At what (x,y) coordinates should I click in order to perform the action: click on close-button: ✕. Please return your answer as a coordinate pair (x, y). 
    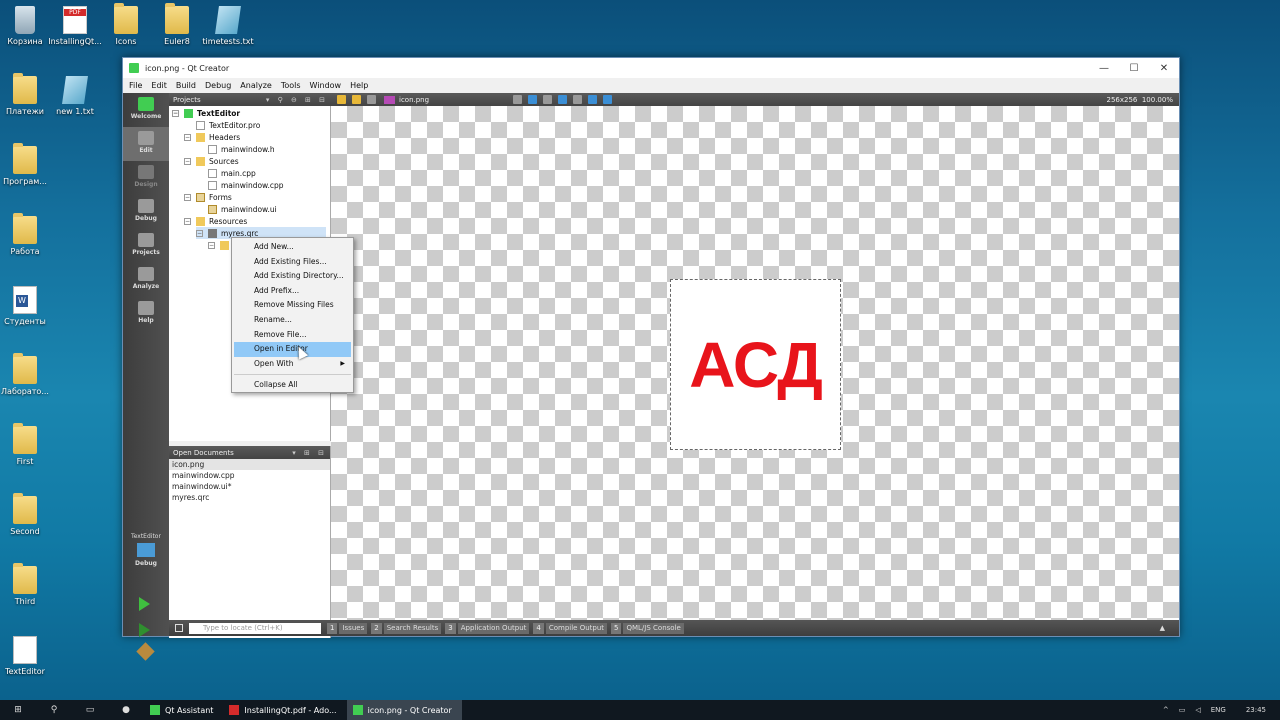
    Looking at the image, I should click on (1164, 68).